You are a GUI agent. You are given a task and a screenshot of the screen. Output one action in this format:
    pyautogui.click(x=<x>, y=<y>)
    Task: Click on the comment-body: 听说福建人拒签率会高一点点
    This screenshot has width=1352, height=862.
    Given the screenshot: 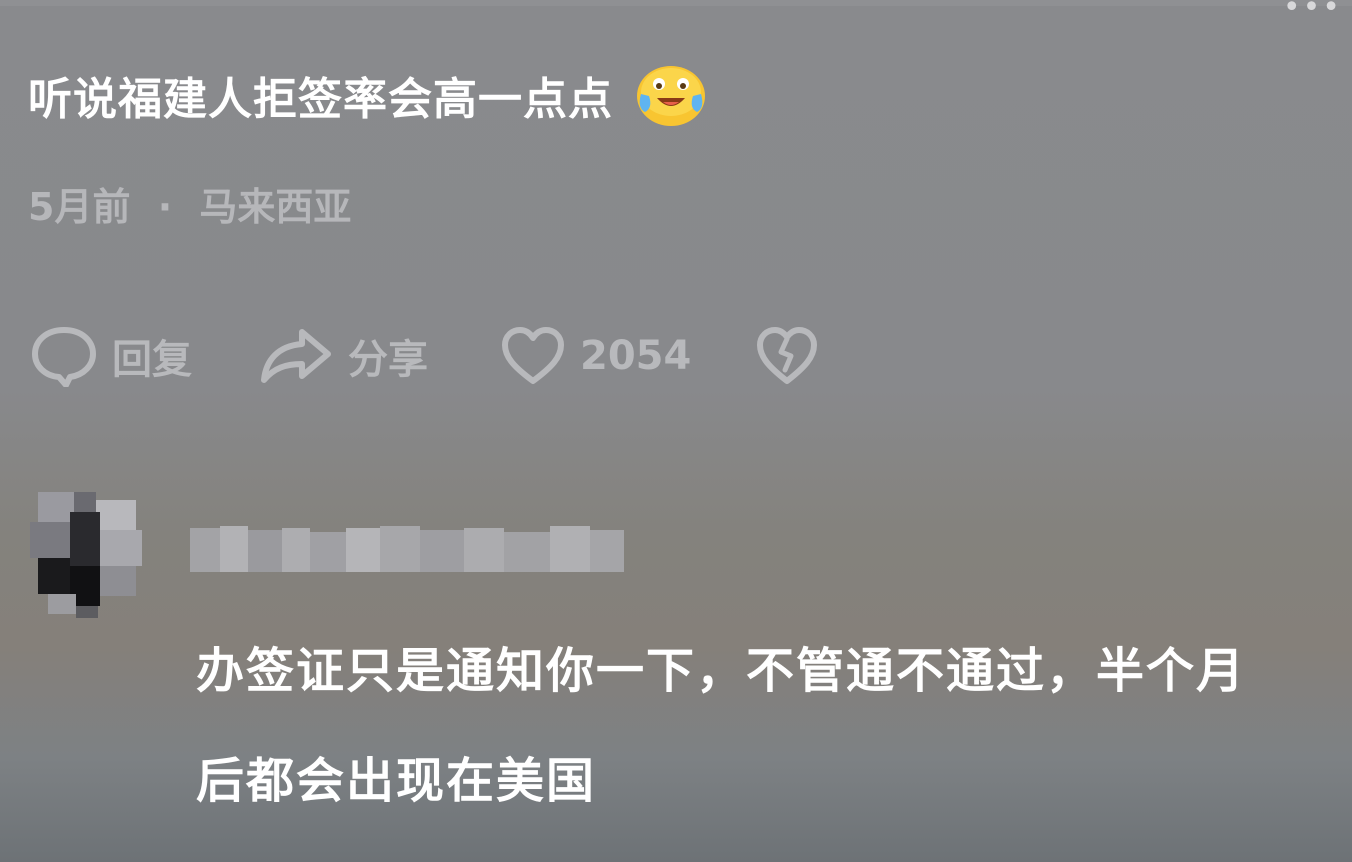 What is the action you would take?
    pyautogui.click(x=367, y=95)
    